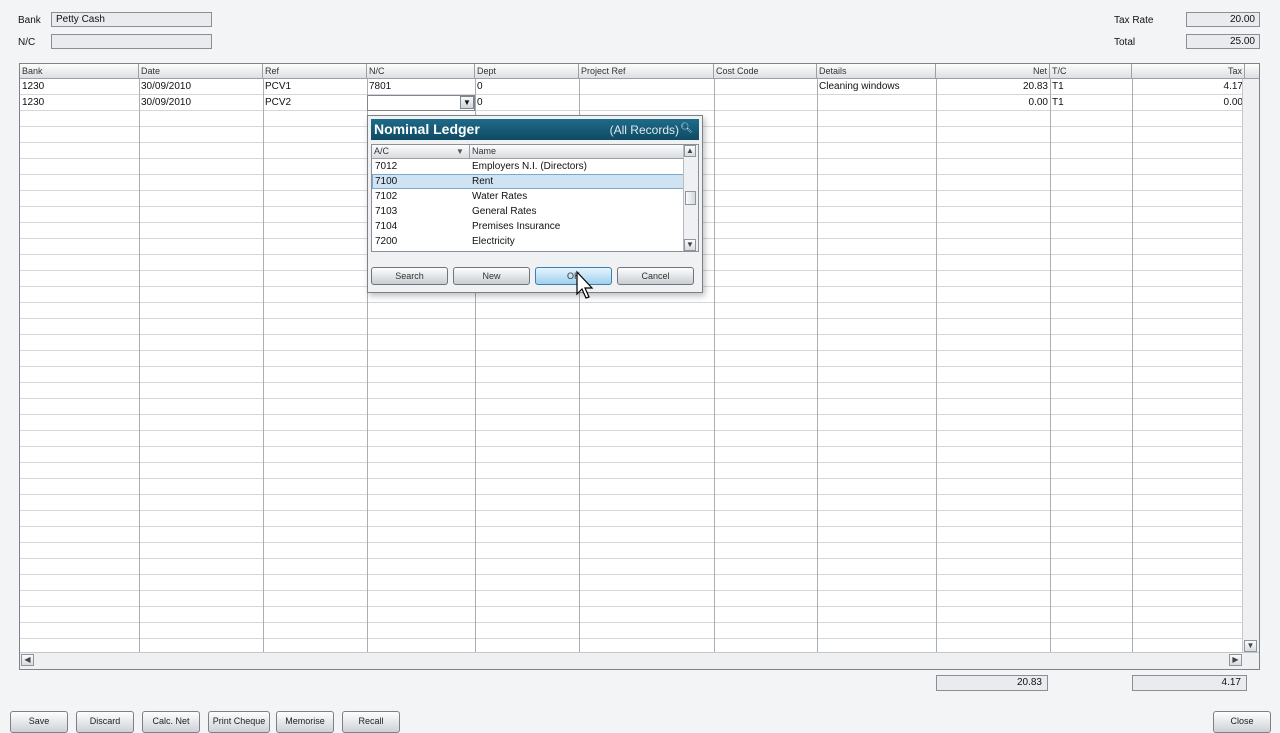 The width and height of the screenshot is (1280, 733). Describe the element at coordinates (491, 276) in the screenshot. I see `new-button: New` at that location.